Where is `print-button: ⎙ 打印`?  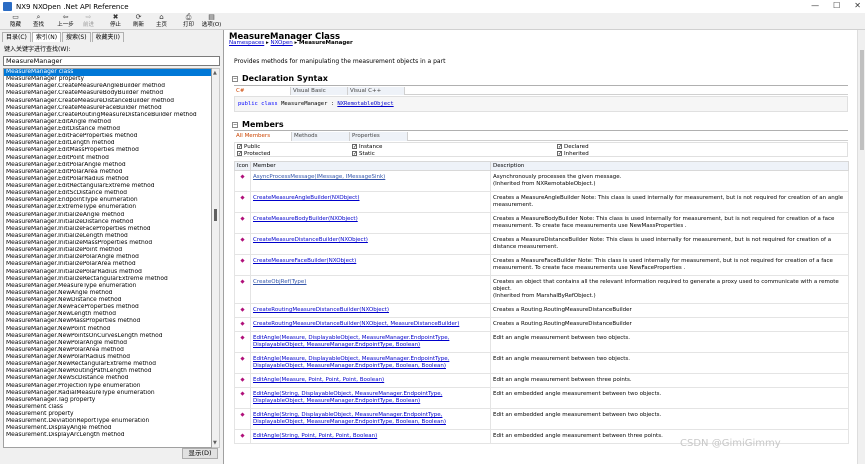 print-button: ⎙ 打印 is located at coordinates (188, 21).